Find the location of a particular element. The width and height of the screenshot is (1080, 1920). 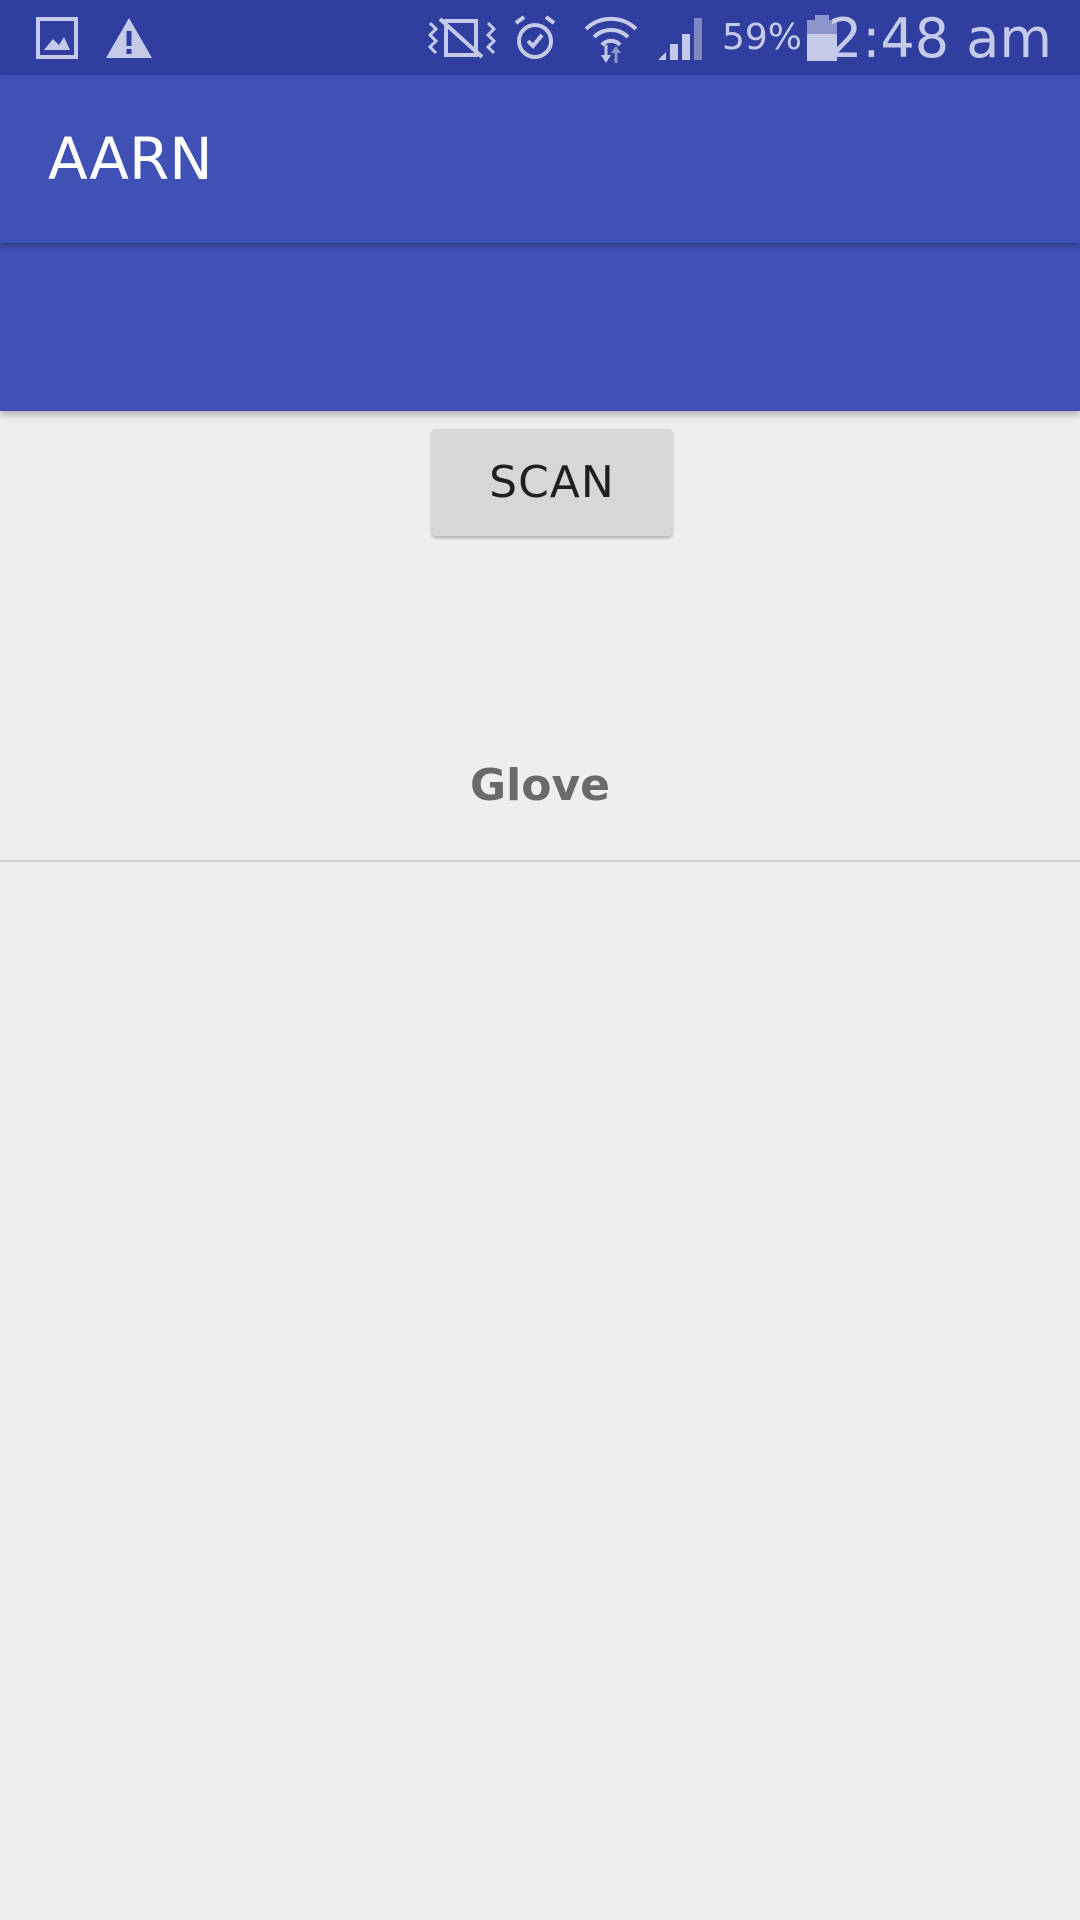

warning-icon is located at coordinates (129, 37).